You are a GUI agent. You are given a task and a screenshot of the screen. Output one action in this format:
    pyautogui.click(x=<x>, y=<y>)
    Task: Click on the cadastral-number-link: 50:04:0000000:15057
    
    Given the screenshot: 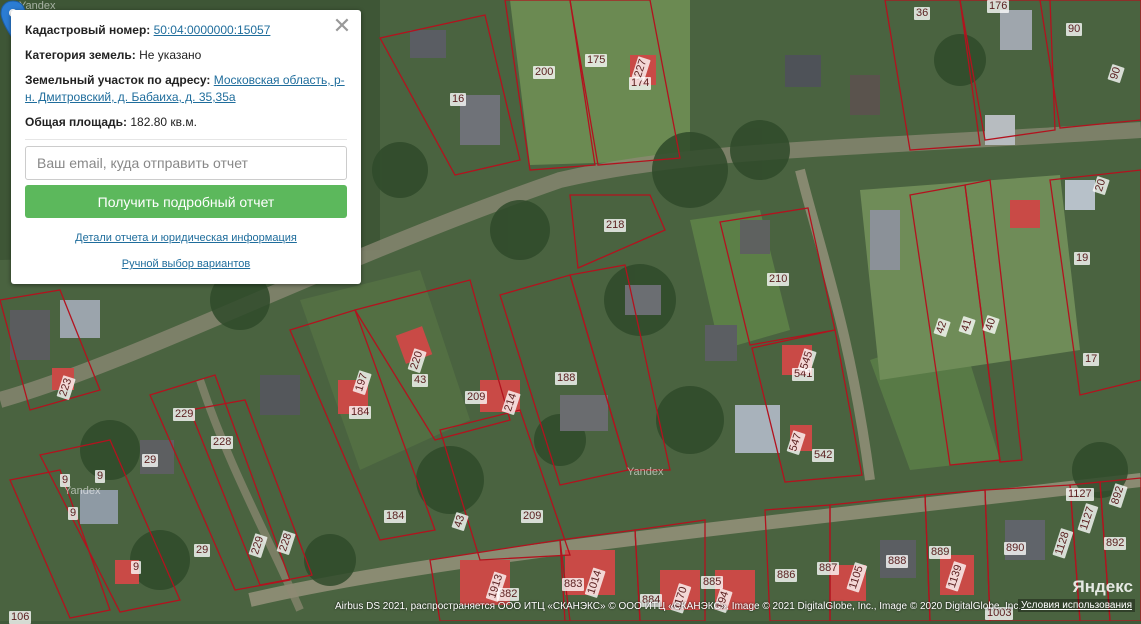 What is the action you would take?
    pyautogui.click(x=212, y=30)
    